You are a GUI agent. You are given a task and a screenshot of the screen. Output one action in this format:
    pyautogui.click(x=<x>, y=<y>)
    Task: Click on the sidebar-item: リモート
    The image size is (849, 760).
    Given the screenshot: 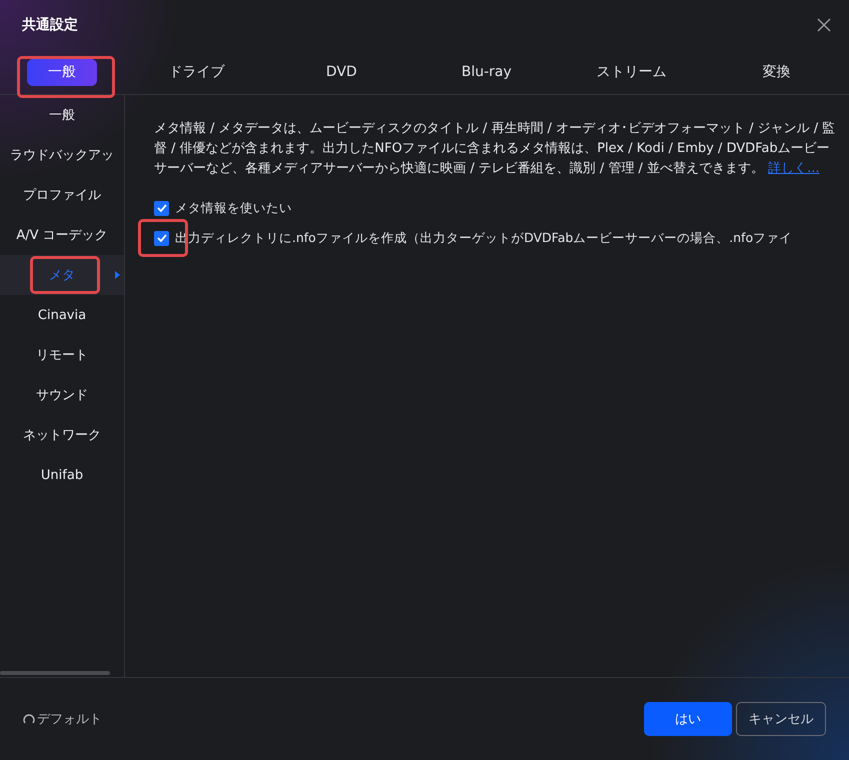 What is the action you would take?
    pyautogui.click(x=62, y=355)
    